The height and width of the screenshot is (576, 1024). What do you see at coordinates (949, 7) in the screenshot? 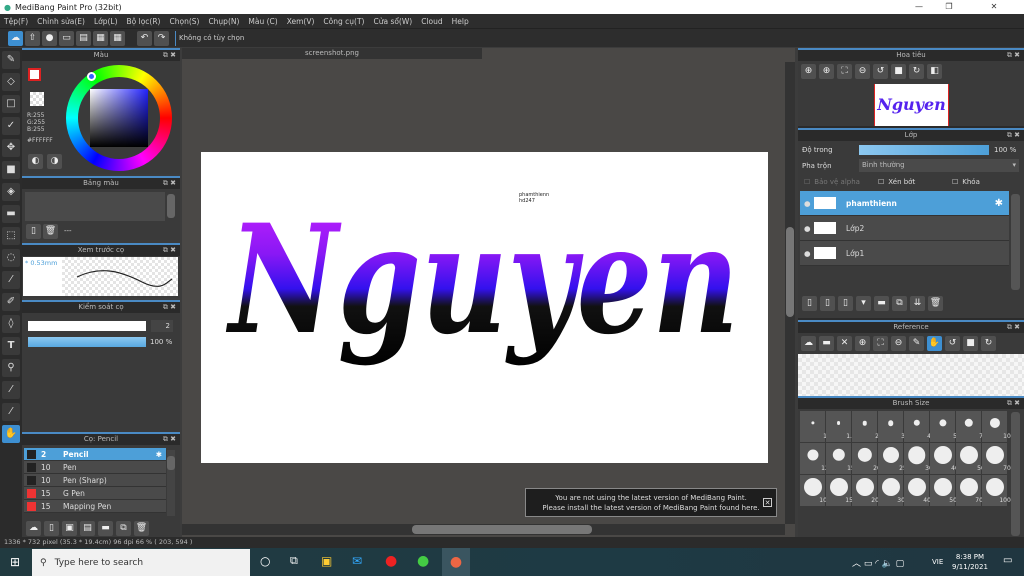
I see `maximize-button: ❐` at bounding box center [949, 7].